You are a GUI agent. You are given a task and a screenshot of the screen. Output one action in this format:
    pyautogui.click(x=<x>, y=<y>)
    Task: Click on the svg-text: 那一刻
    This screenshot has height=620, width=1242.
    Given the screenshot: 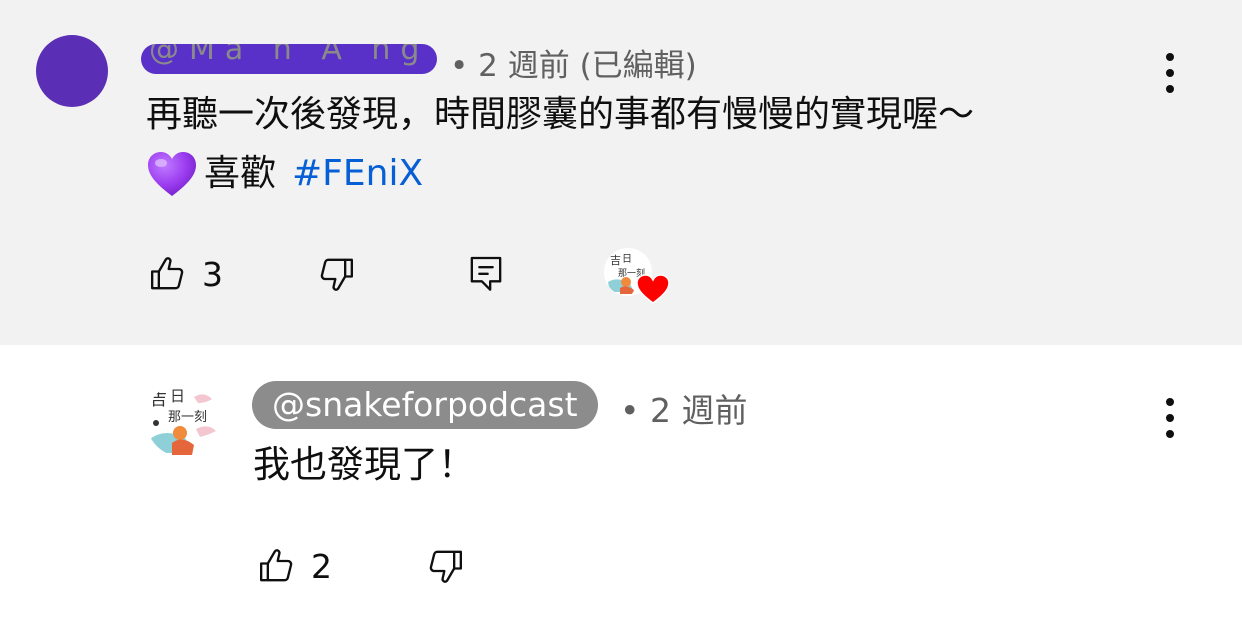 What is the action you would take?
    pyautogui.click(x=187, y=417)
    